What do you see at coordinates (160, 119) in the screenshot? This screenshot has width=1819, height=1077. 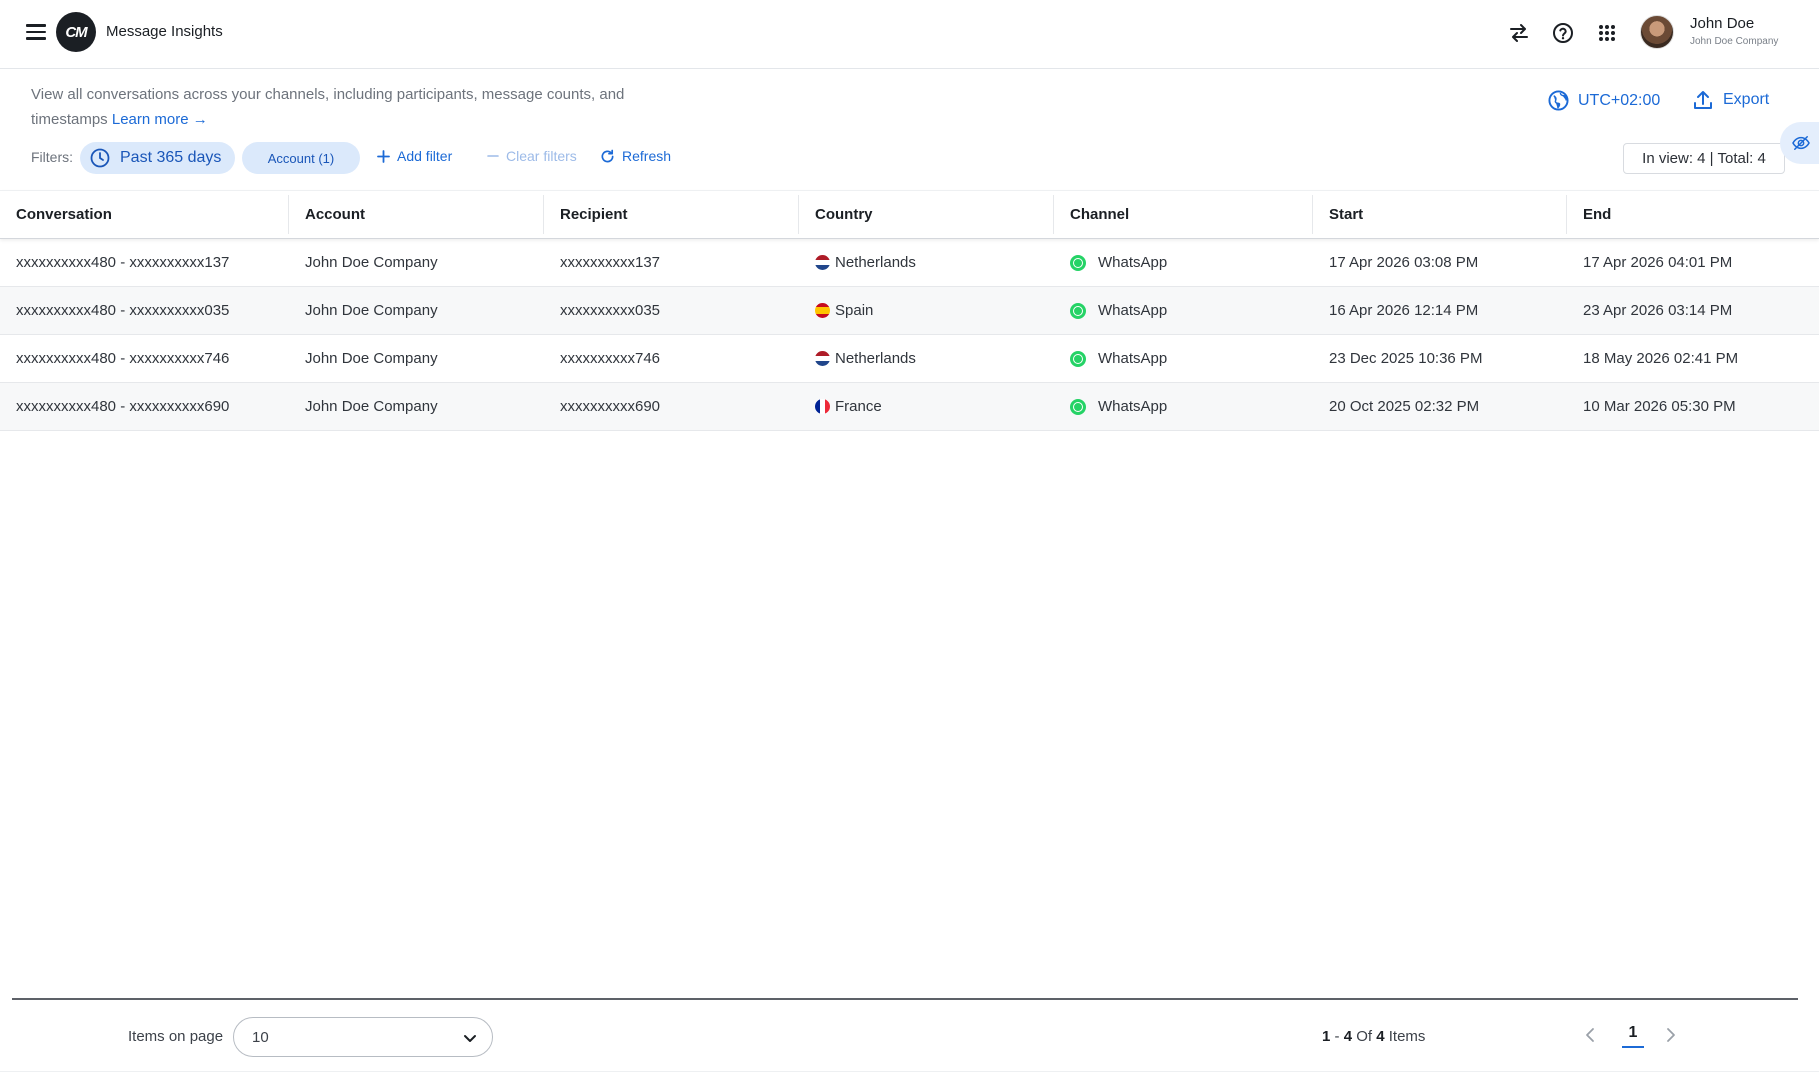 I see `learn-more-link: Learn more →` at bounding box center [160, 119].